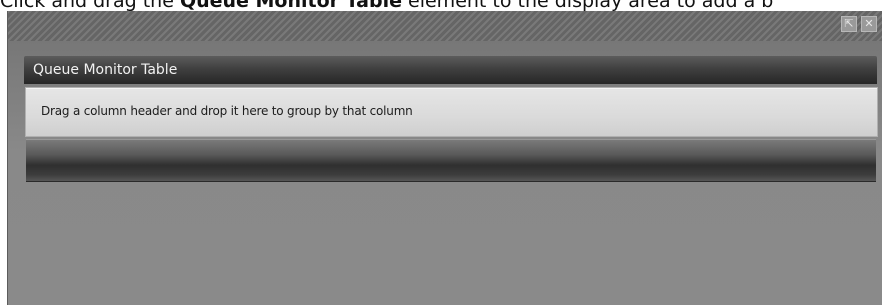 The image size is (882, 305). What do you see at coordinates (105, 70) in the screenshot?
I see `widget-title: Queue Monitor Table` at bounding box center [105, 70].